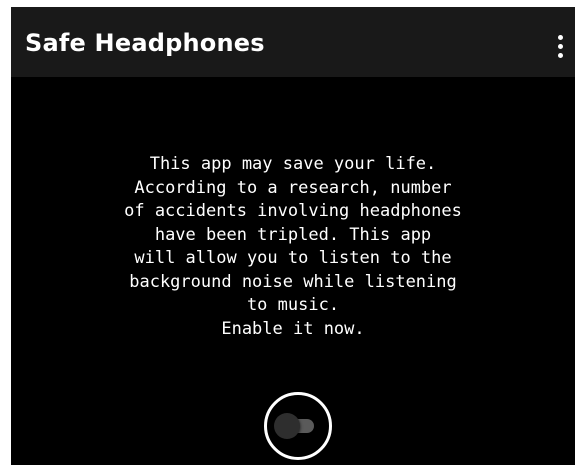 This screenshot has height=465, width=583. I want to click on switch-thumb, so click(287, 426).